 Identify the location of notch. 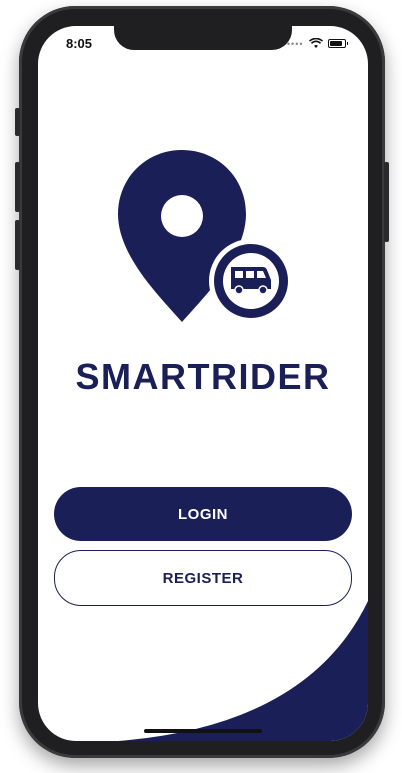
(203, 38).